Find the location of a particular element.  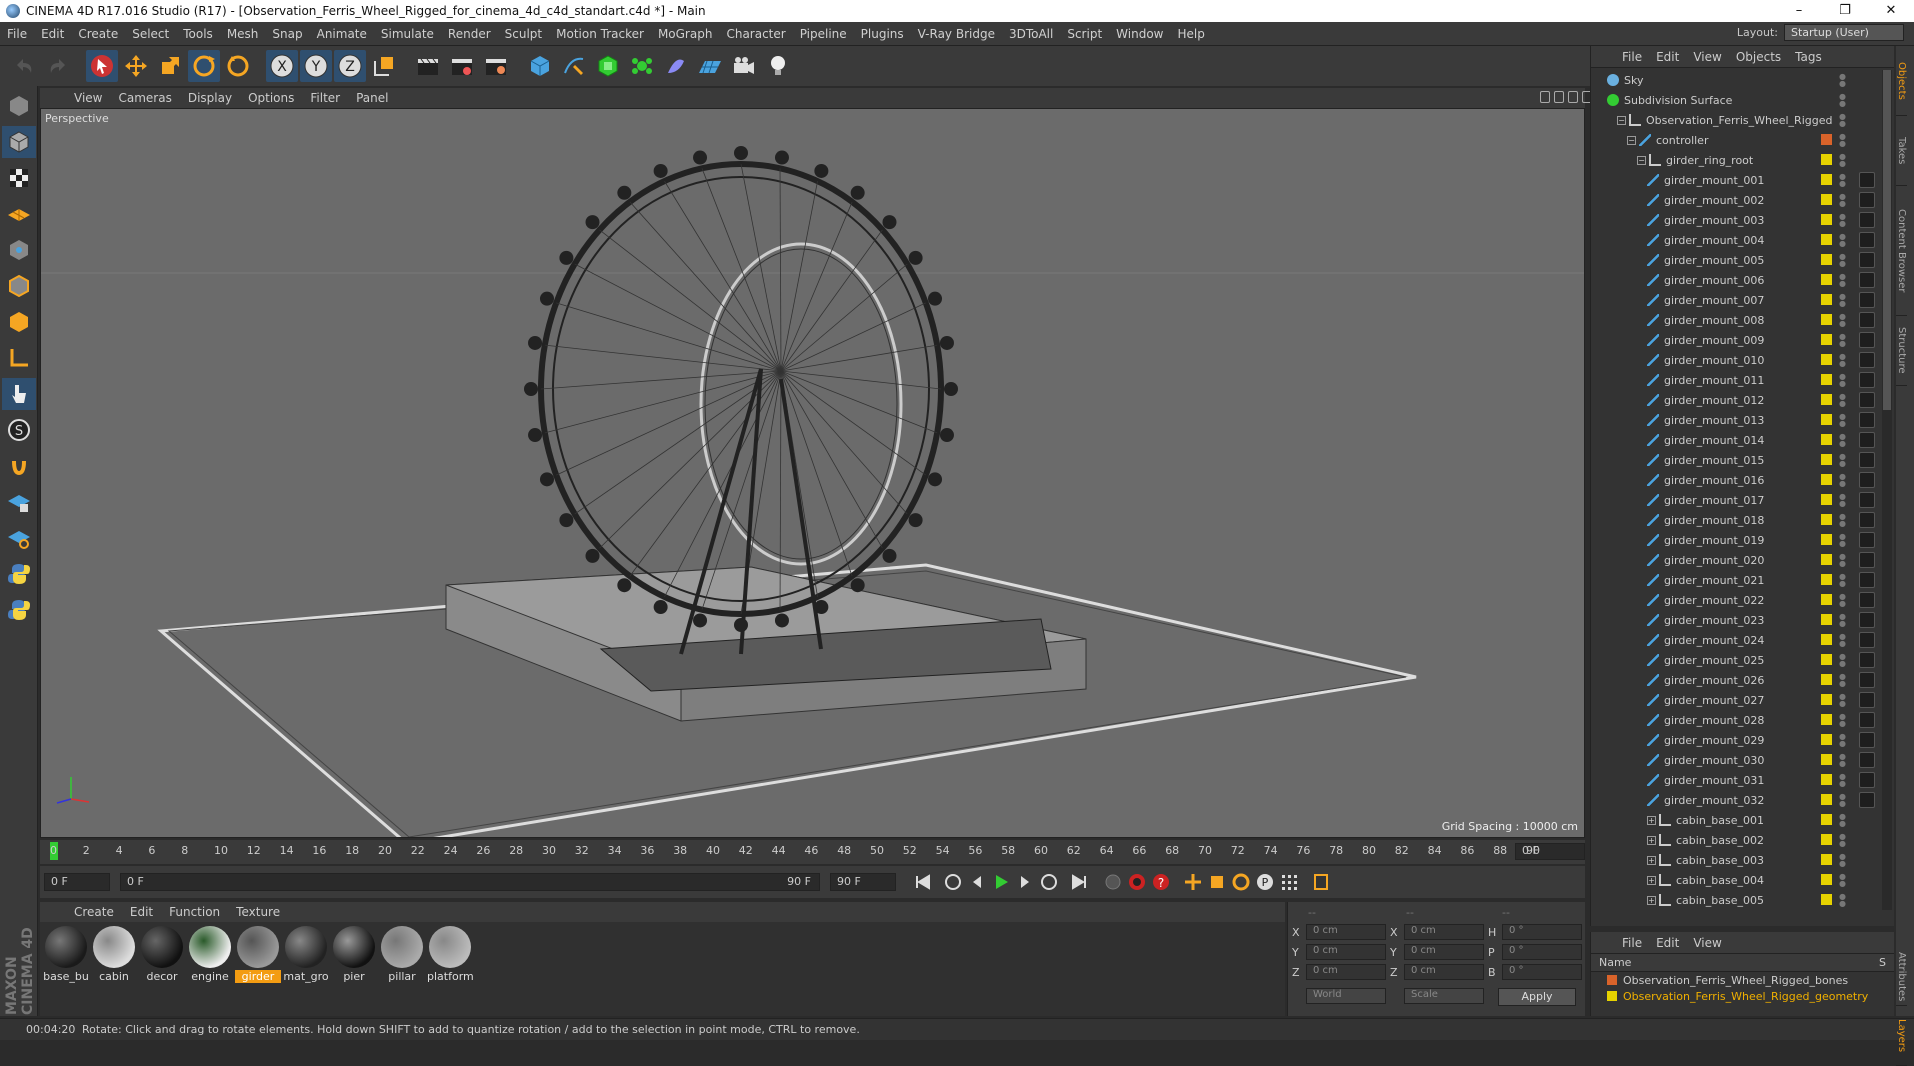

pos-y-field: 0 cm is located at coordinates (1346, 952).